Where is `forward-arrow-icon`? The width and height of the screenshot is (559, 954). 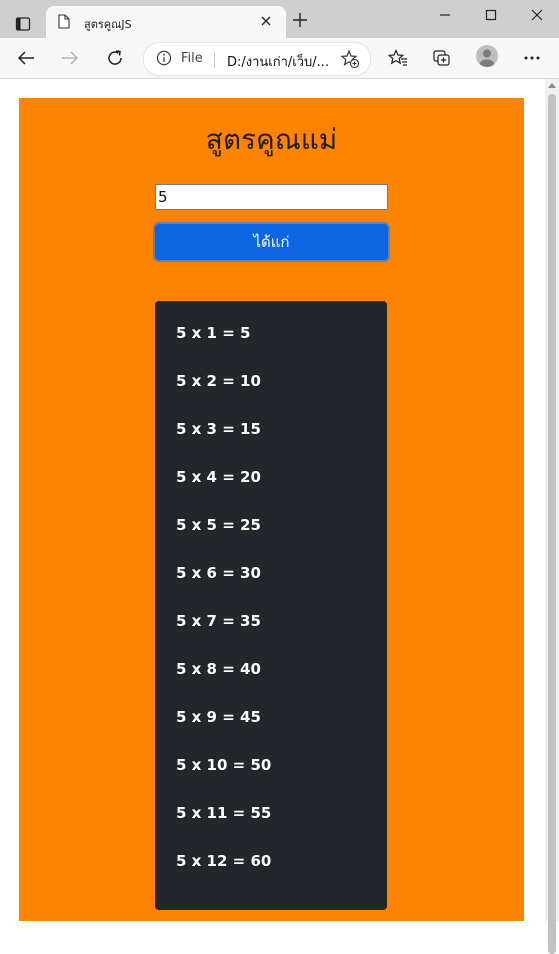 forward-arrow-icon is located at coordinates (70, 58).